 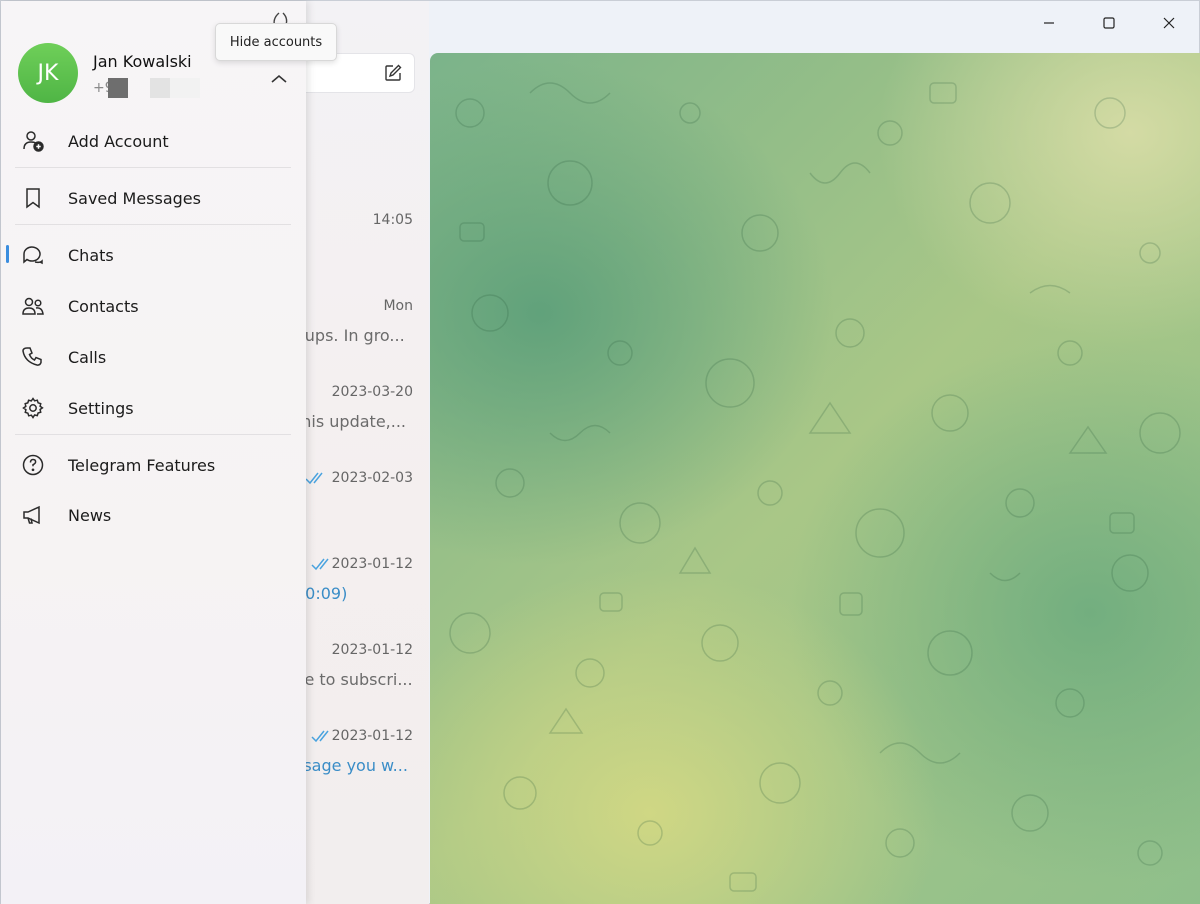 I want to click on menu-item-add-account: Add Account, so click(x=153, y=141).